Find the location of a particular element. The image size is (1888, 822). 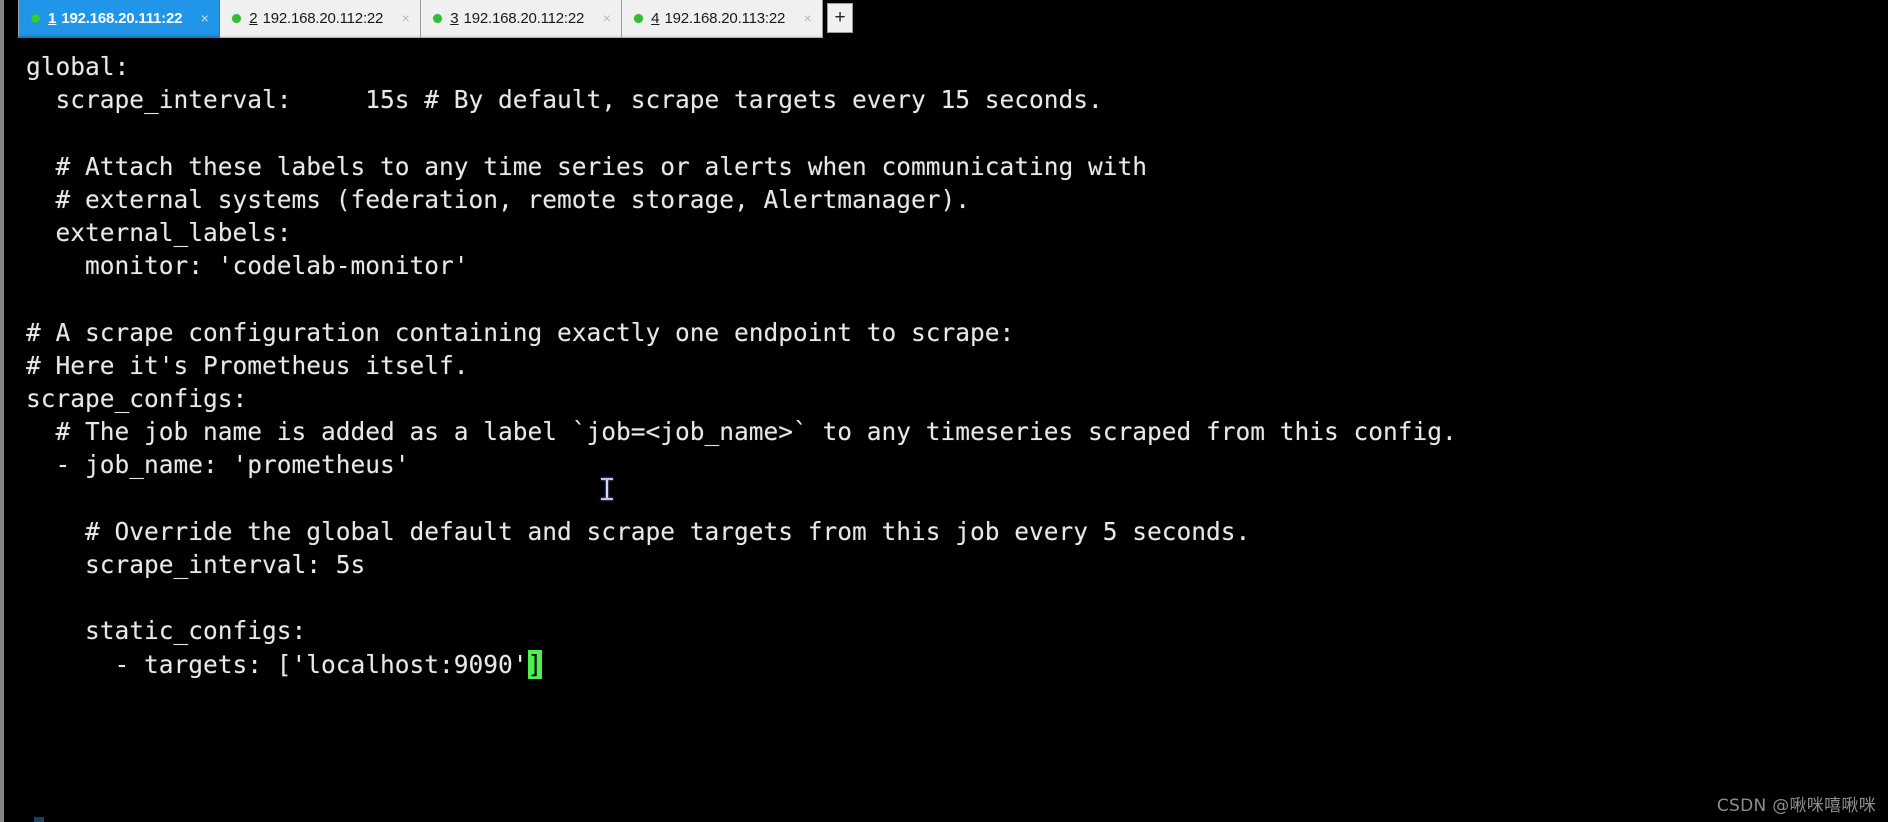

window-left-edge is located at coordinates (2, 411).